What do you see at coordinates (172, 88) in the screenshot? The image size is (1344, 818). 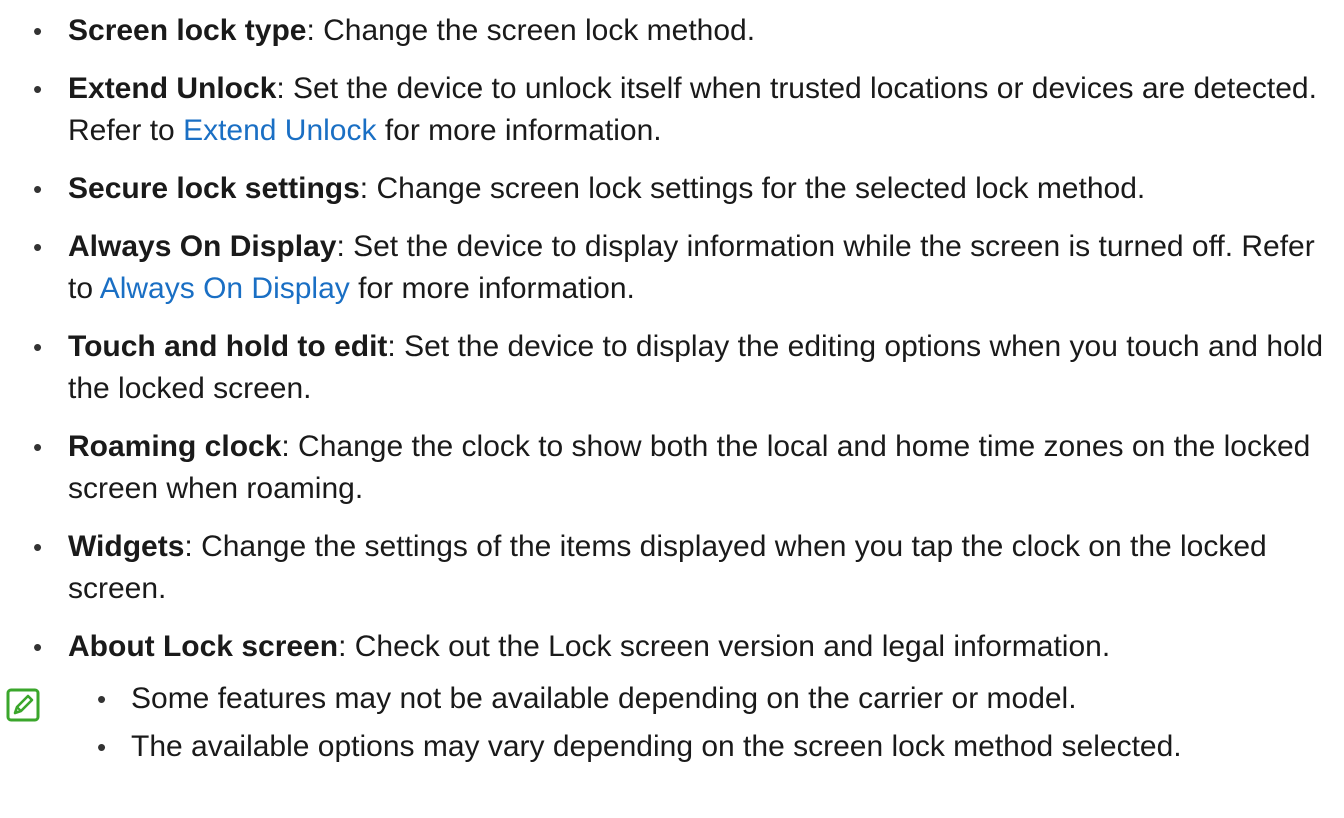 I see `term-extend-unlock: Extend Unlock` at bounding box center [172, 88].